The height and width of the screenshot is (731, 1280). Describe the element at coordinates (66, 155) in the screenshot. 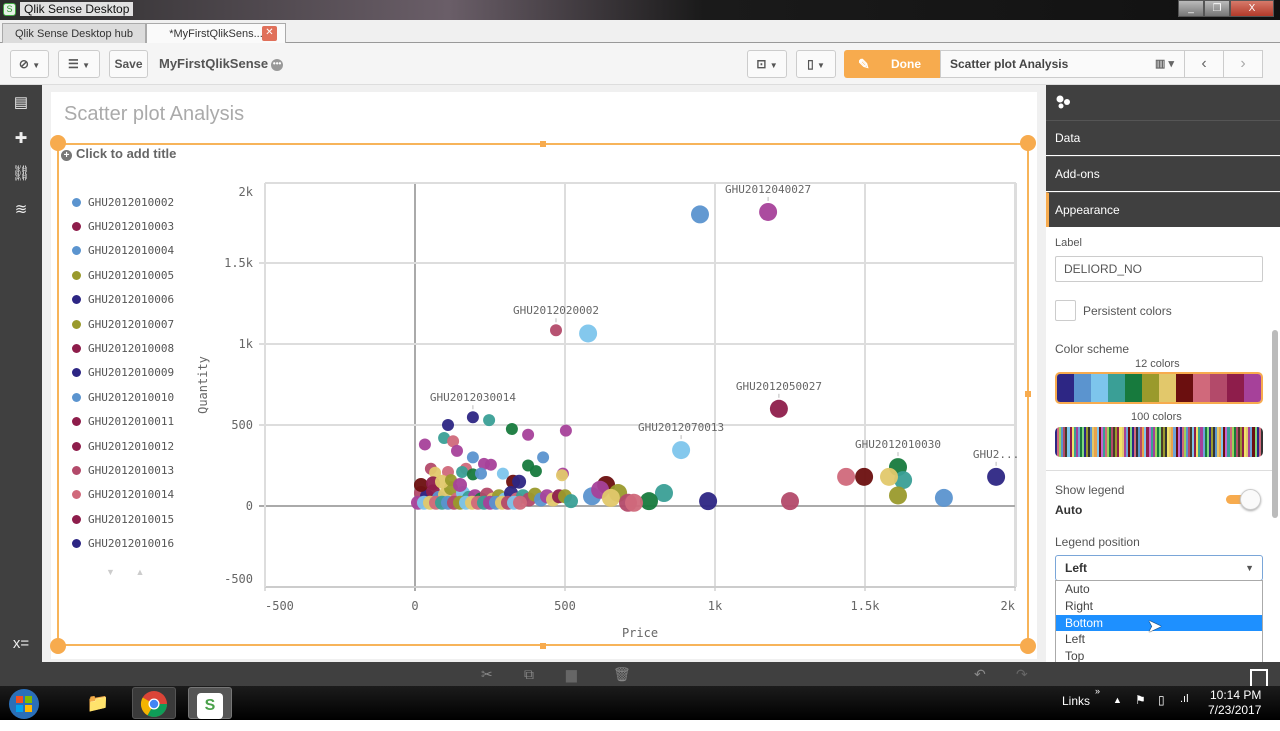

I see `plus-icon: +` at that location.